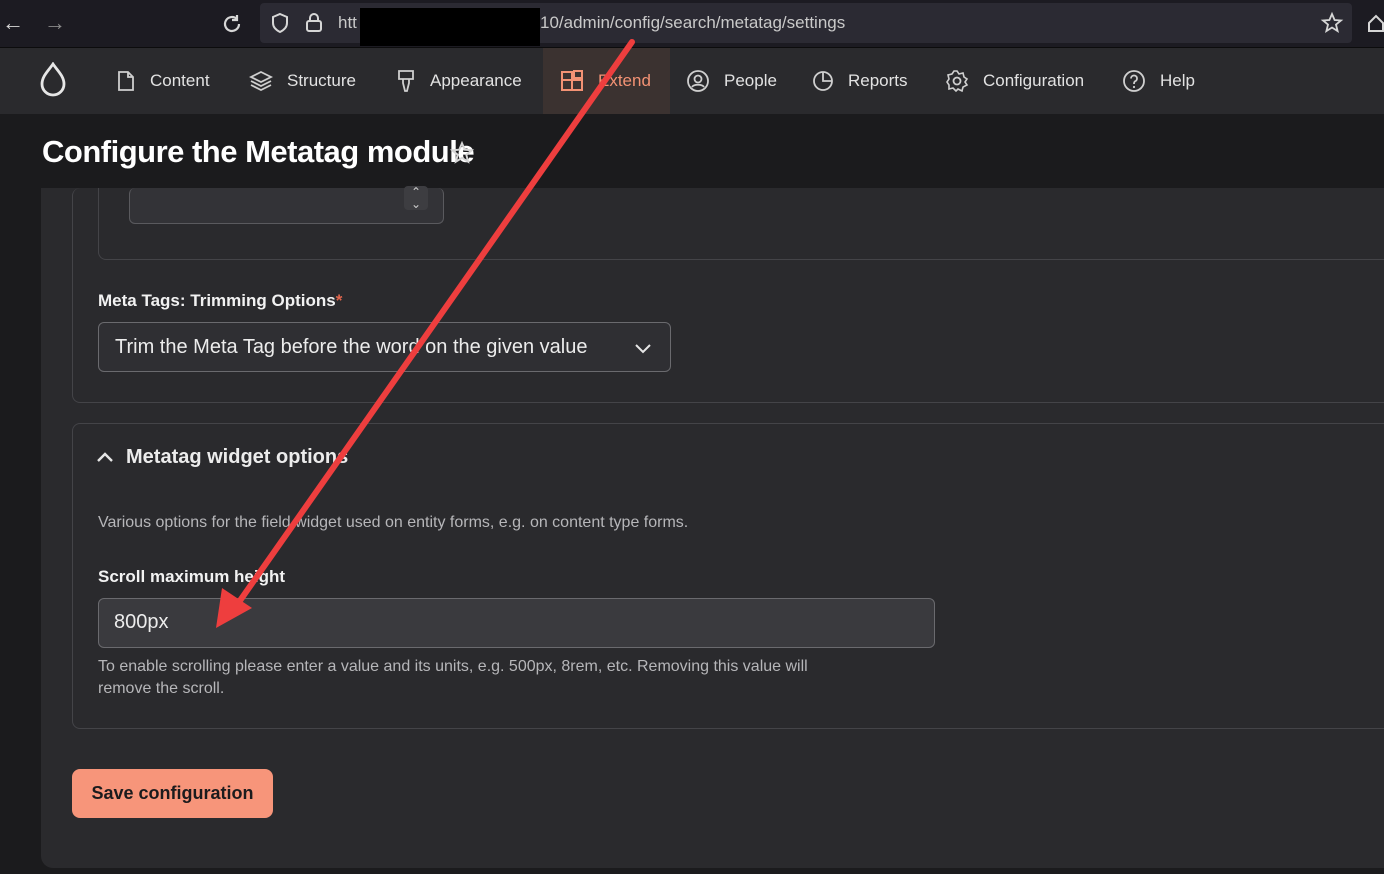 This screenshot has height=874, width=1384. I want to click on toolbar-item-label: Appearance, so click(476, 80).